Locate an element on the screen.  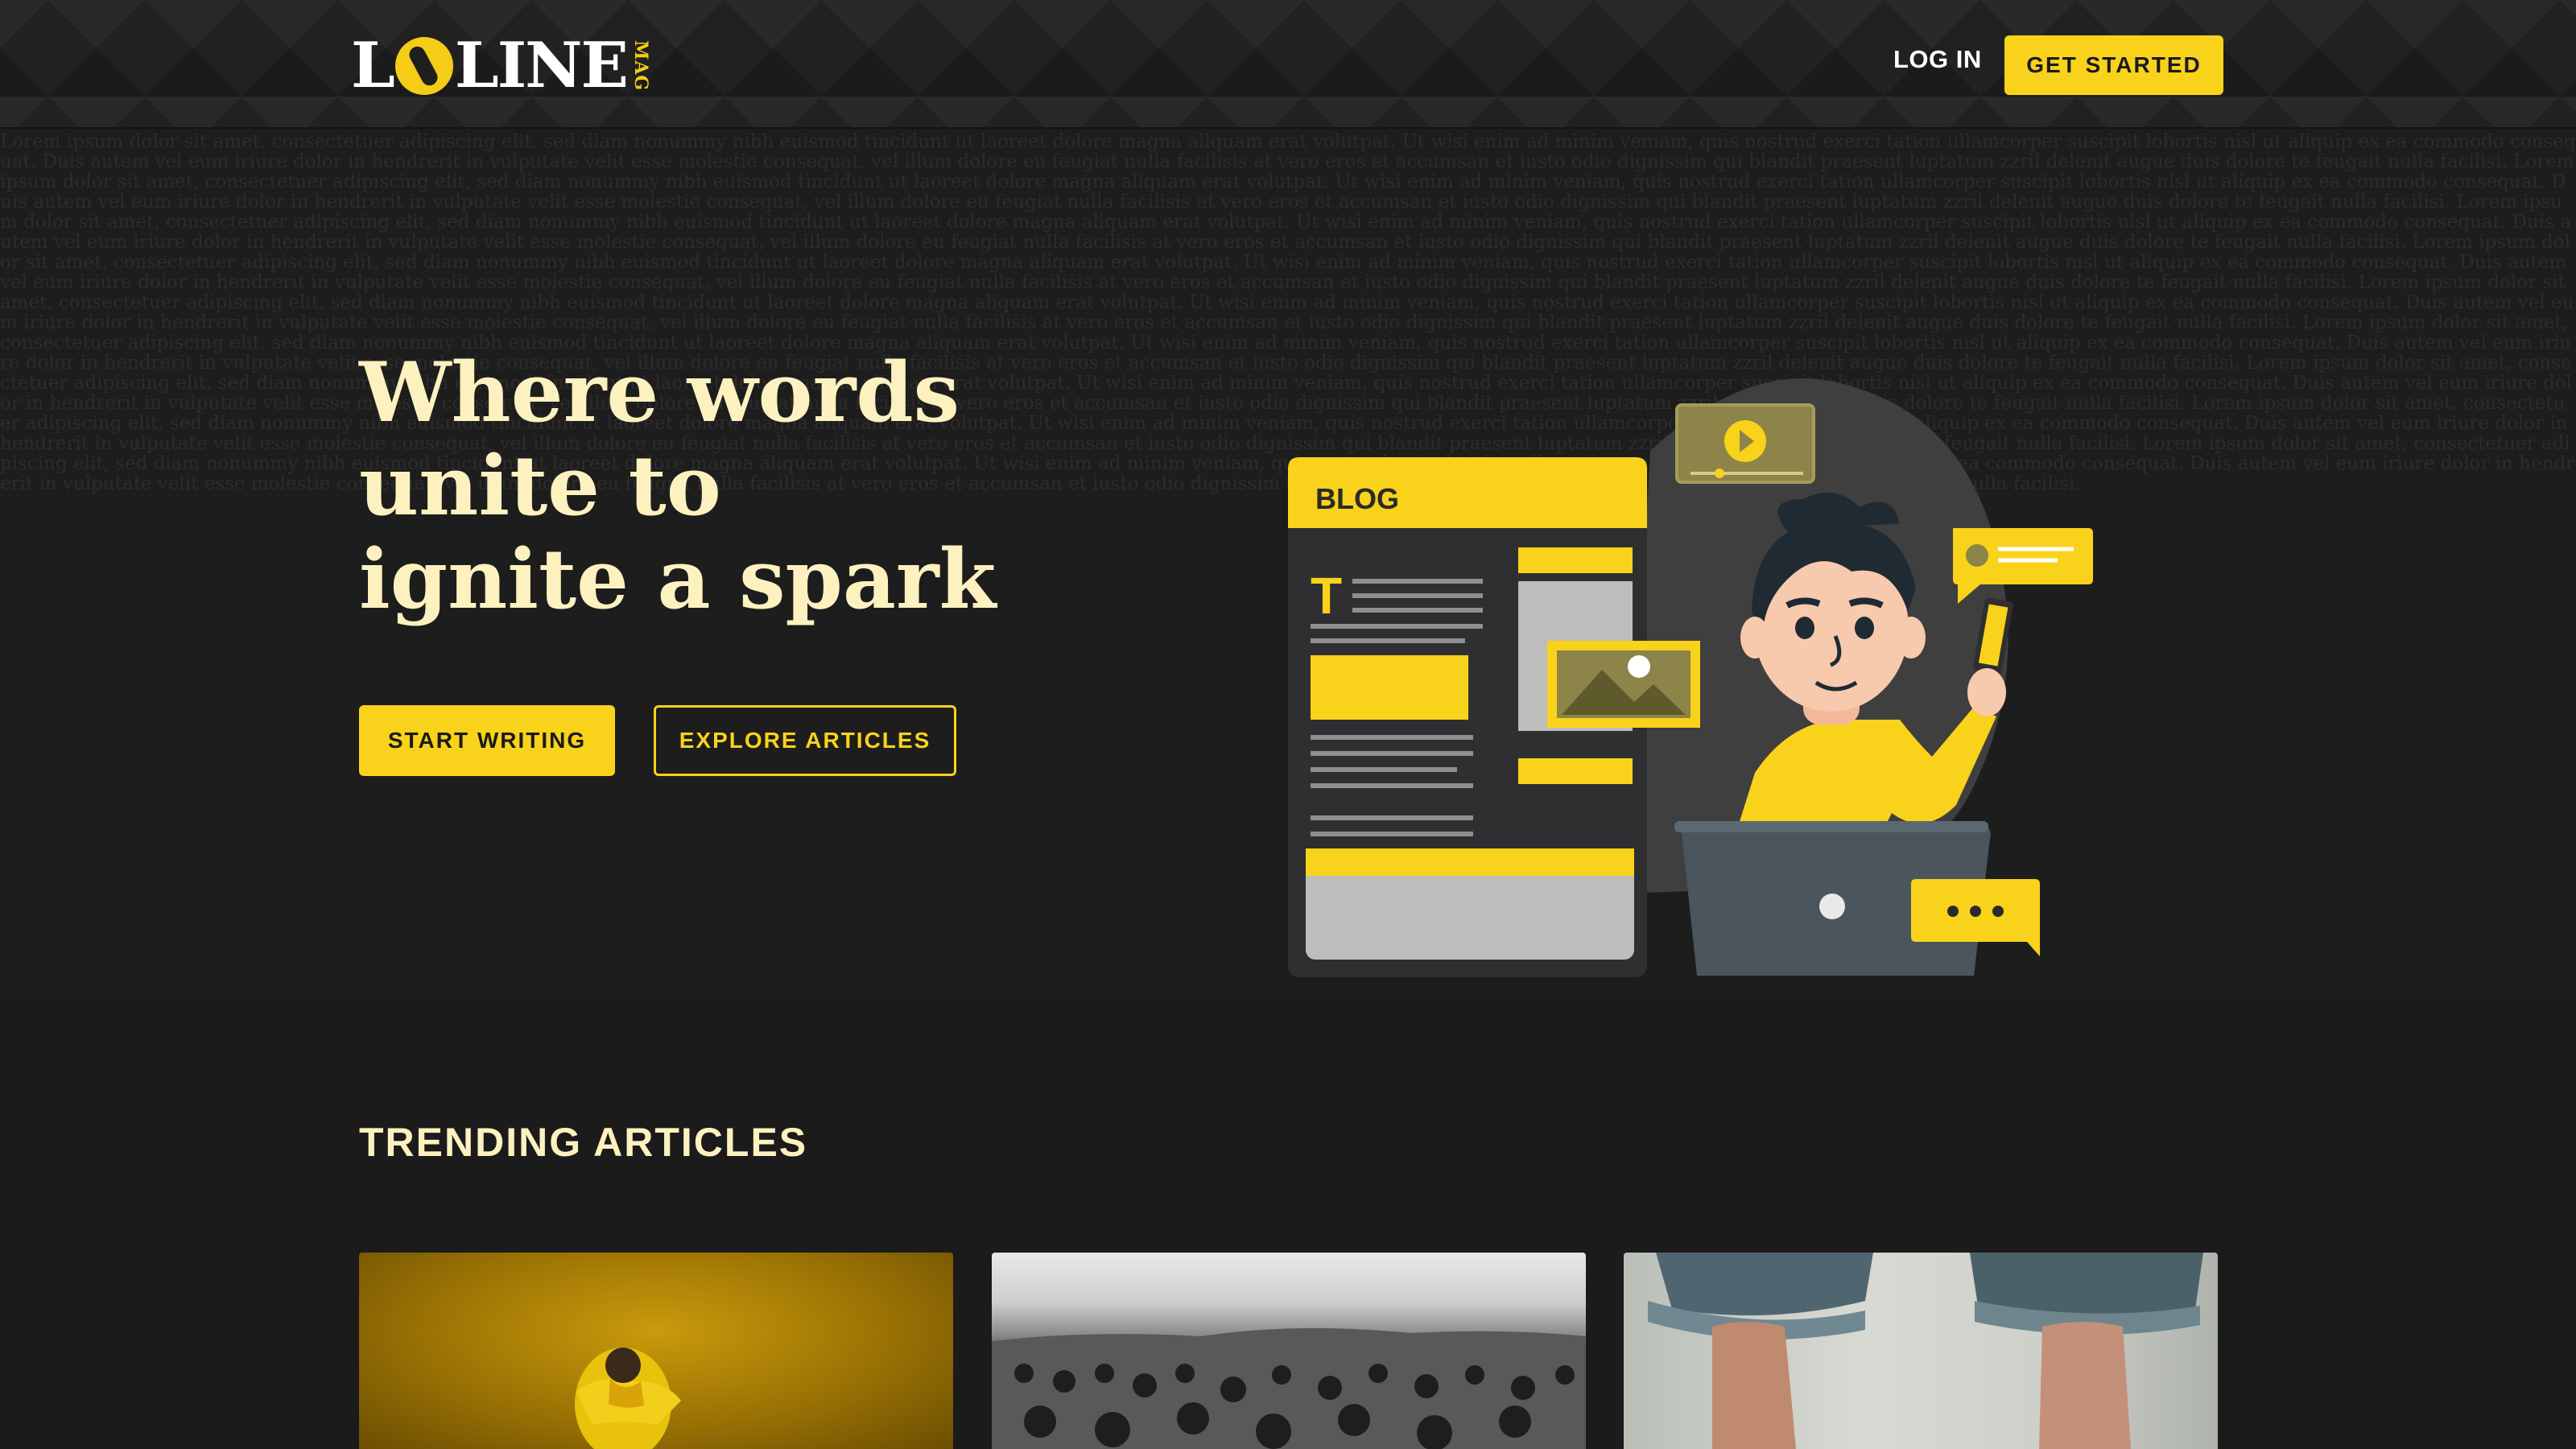
logo-mag-label: MAG is located at coordinates (640, 66).